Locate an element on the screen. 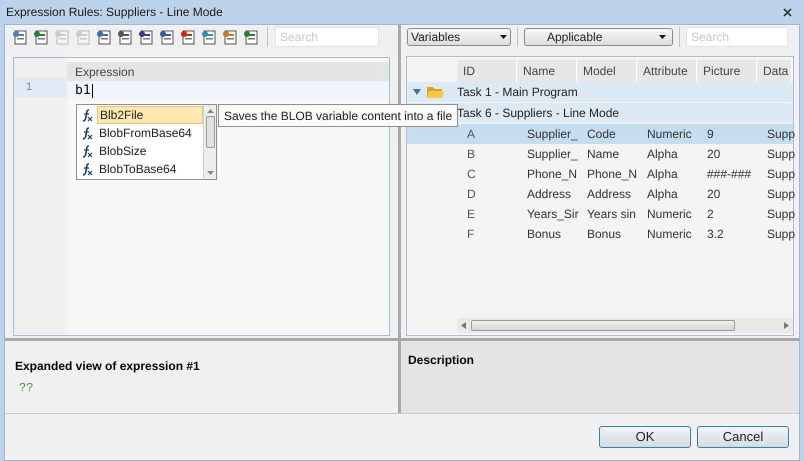 This screenshot has width=804, height=461. table-cell-text: D is located at coordinates (471, 194).